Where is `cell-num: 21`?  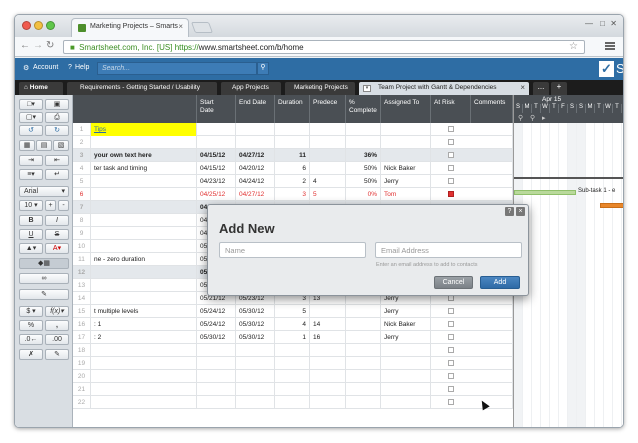 cell-num: 21 is located at coordinates (82, 389).